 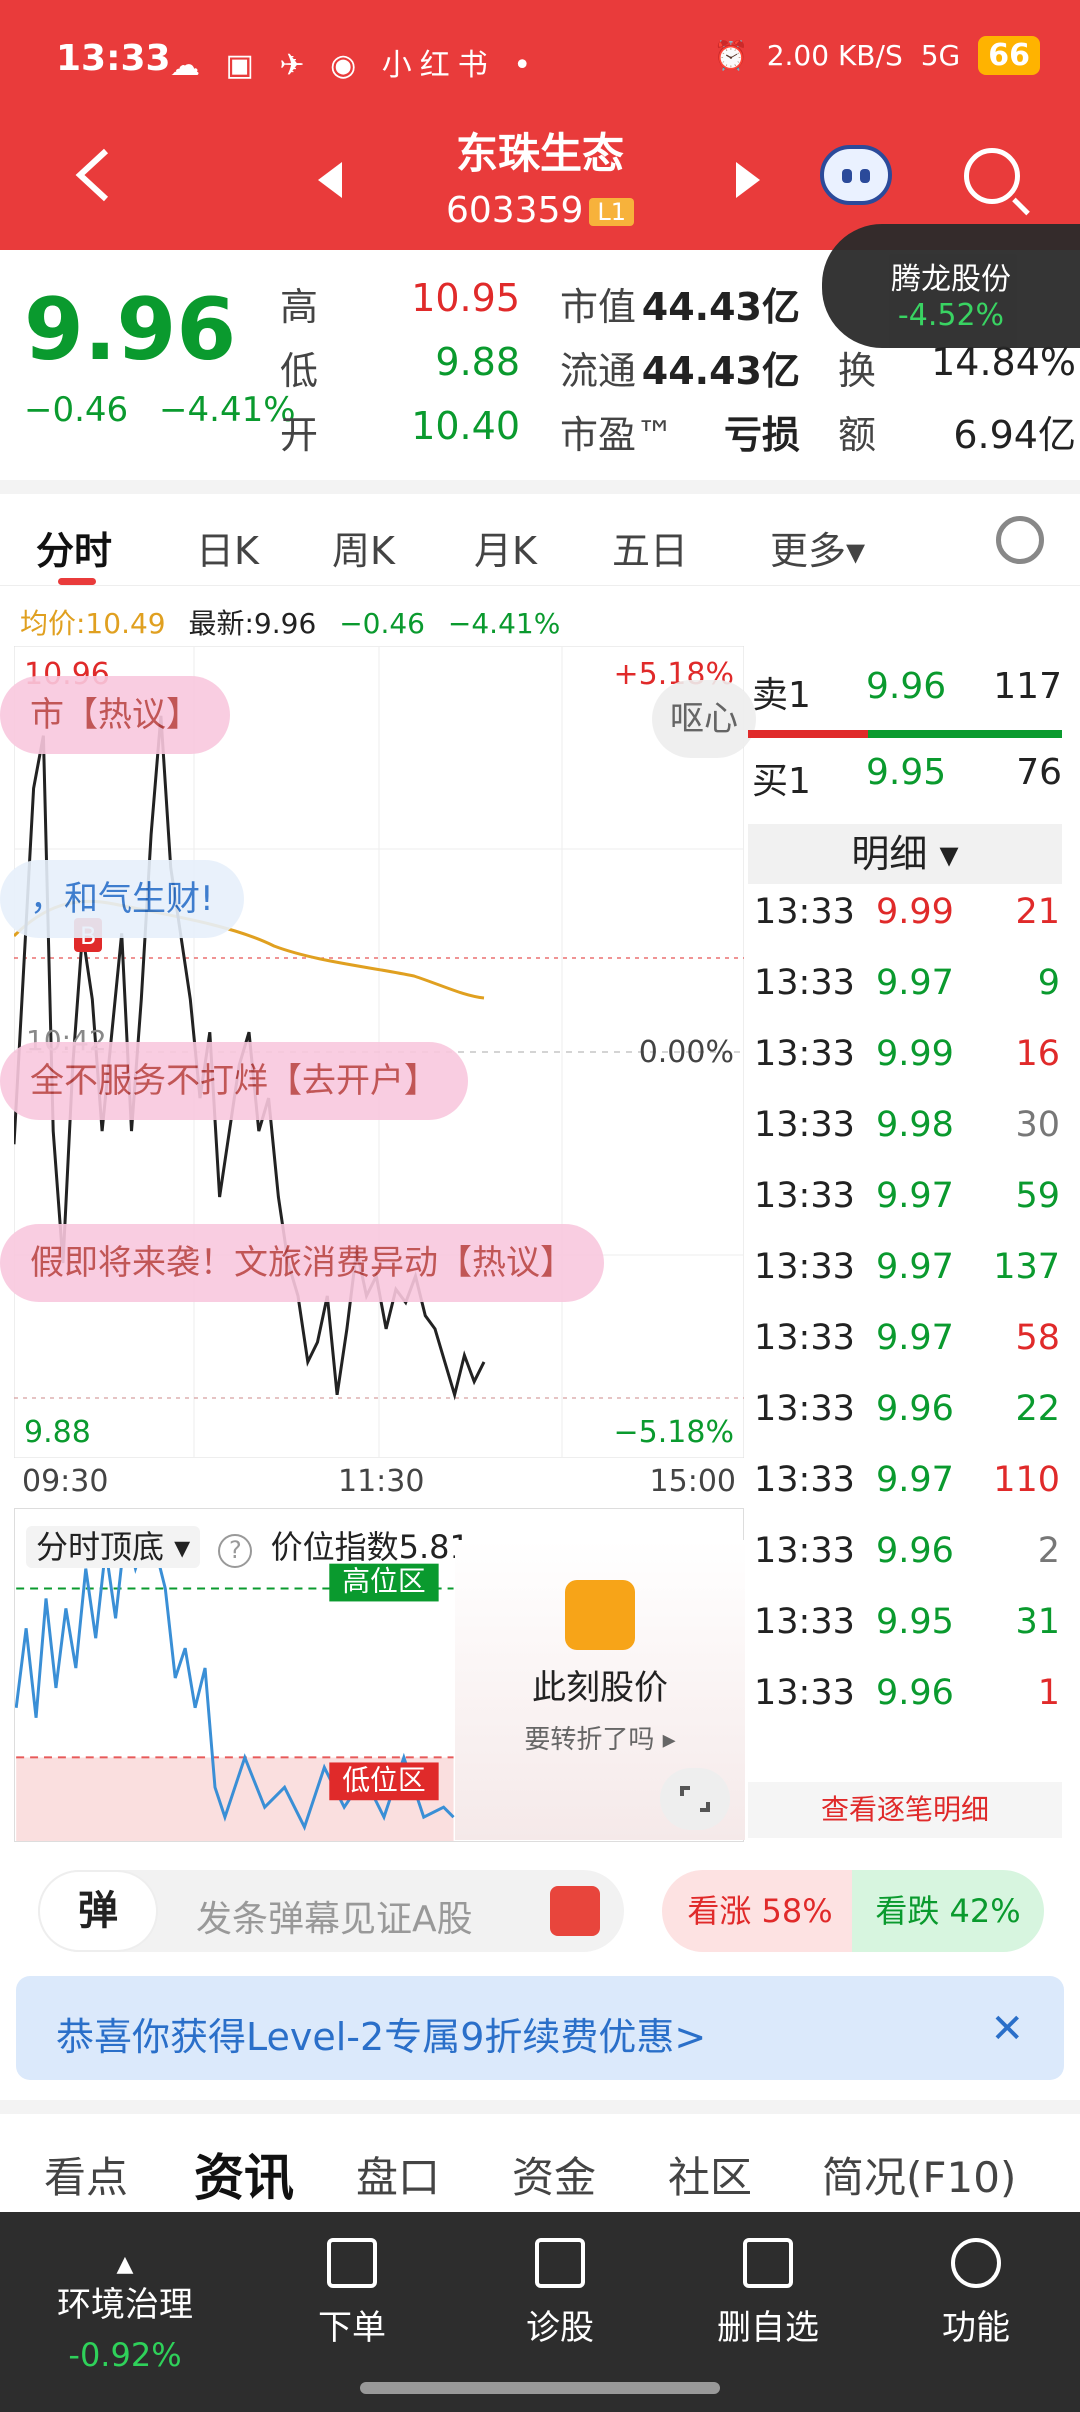 I want to click on tab-news: 资讯, so click(x=244, y=2174).